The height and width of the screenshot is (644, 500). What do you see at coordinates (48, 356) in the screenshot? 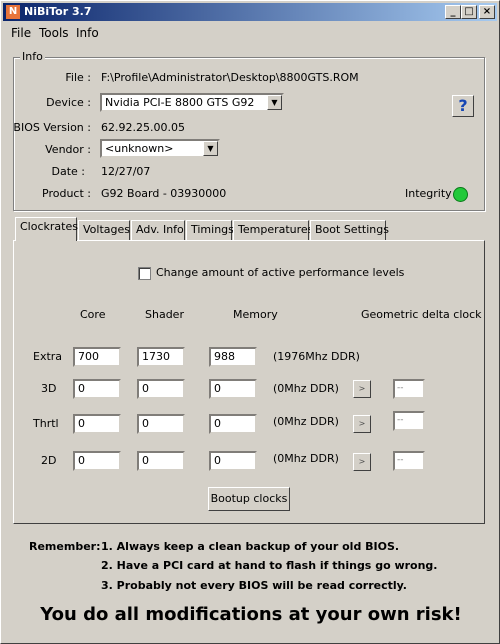
I see `row-label-extra: Extra` at bounding box center [48, 356].